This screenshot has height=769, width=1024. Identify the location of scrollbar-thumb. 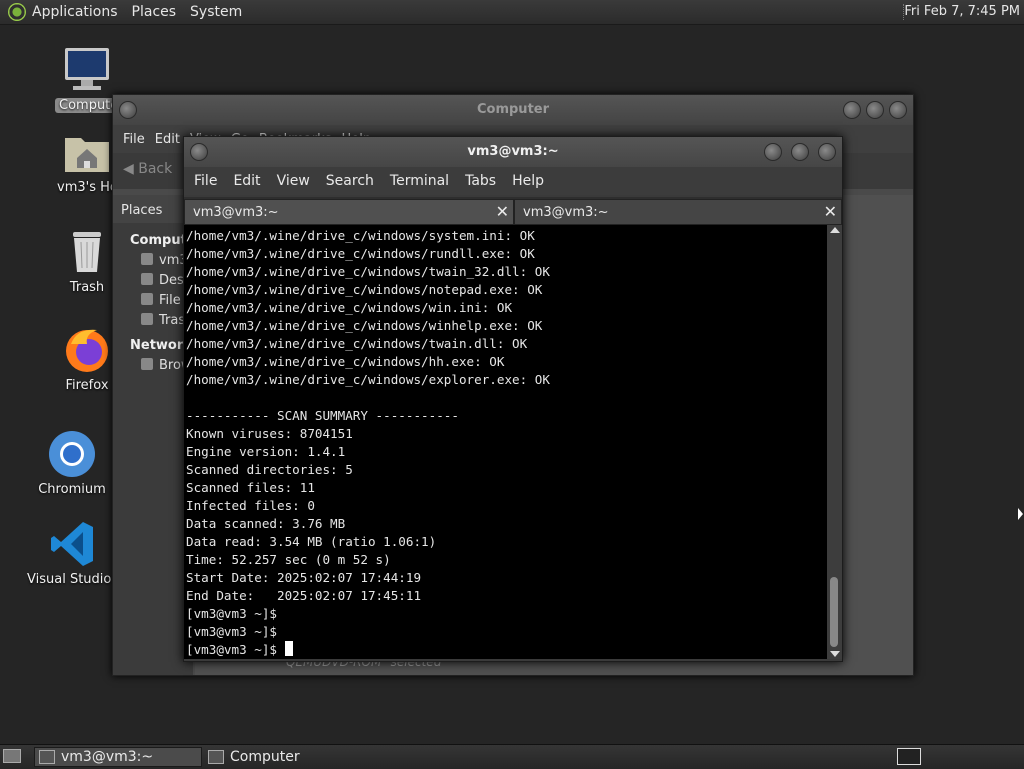
(834, 612).